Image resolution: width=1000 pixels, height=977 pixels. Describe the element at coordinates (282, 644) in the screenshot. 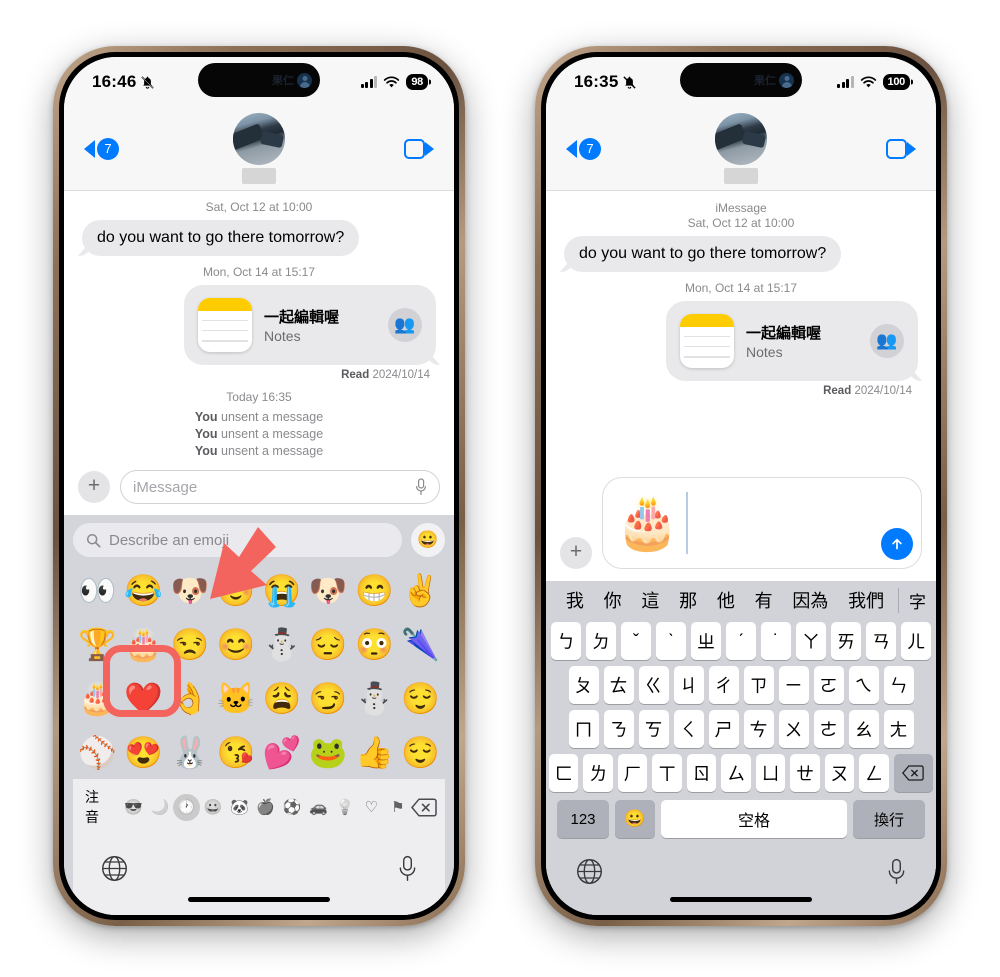

I see `emoji-cell: ⛄` at that location.